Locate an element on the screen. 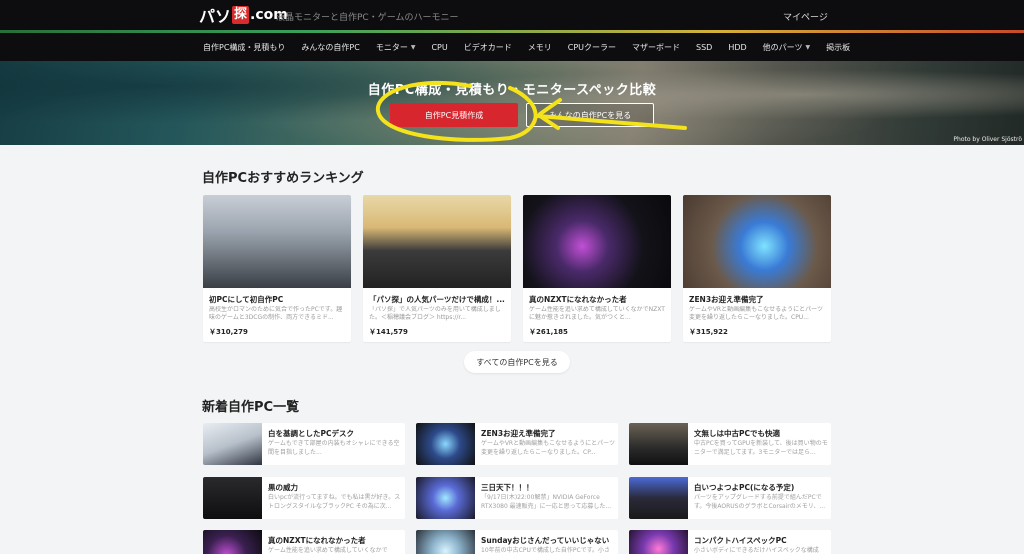  see-all-pc-button: すべての自作PCを見る is located at coordinates (517, 362).